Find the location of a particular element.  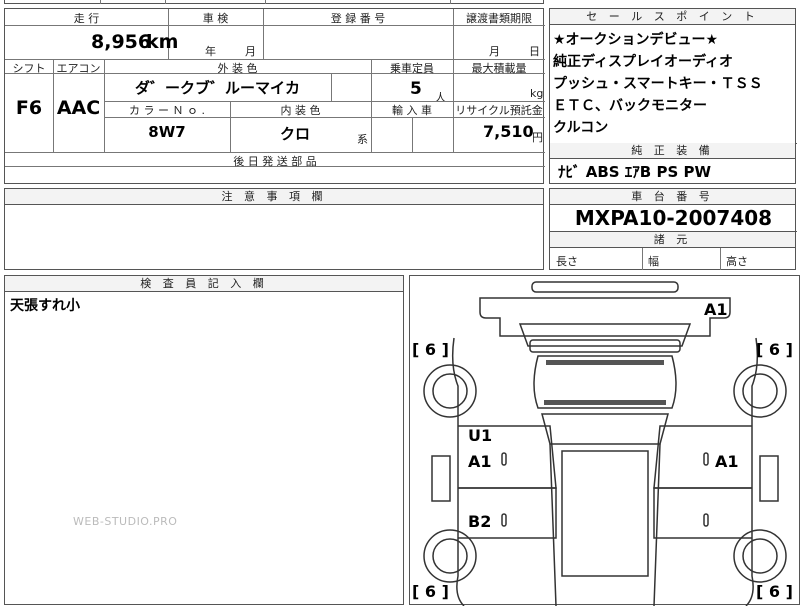

mark-a1-right: A1 is located at coordinates (727, 461).